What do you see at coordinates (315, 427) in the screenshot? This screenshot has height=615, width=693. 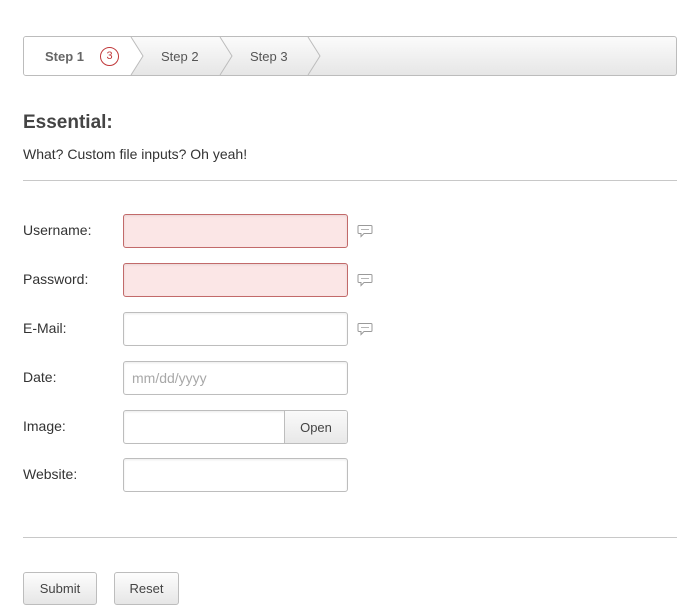 I see `open-button: Open` at bounding box center [315, 427].